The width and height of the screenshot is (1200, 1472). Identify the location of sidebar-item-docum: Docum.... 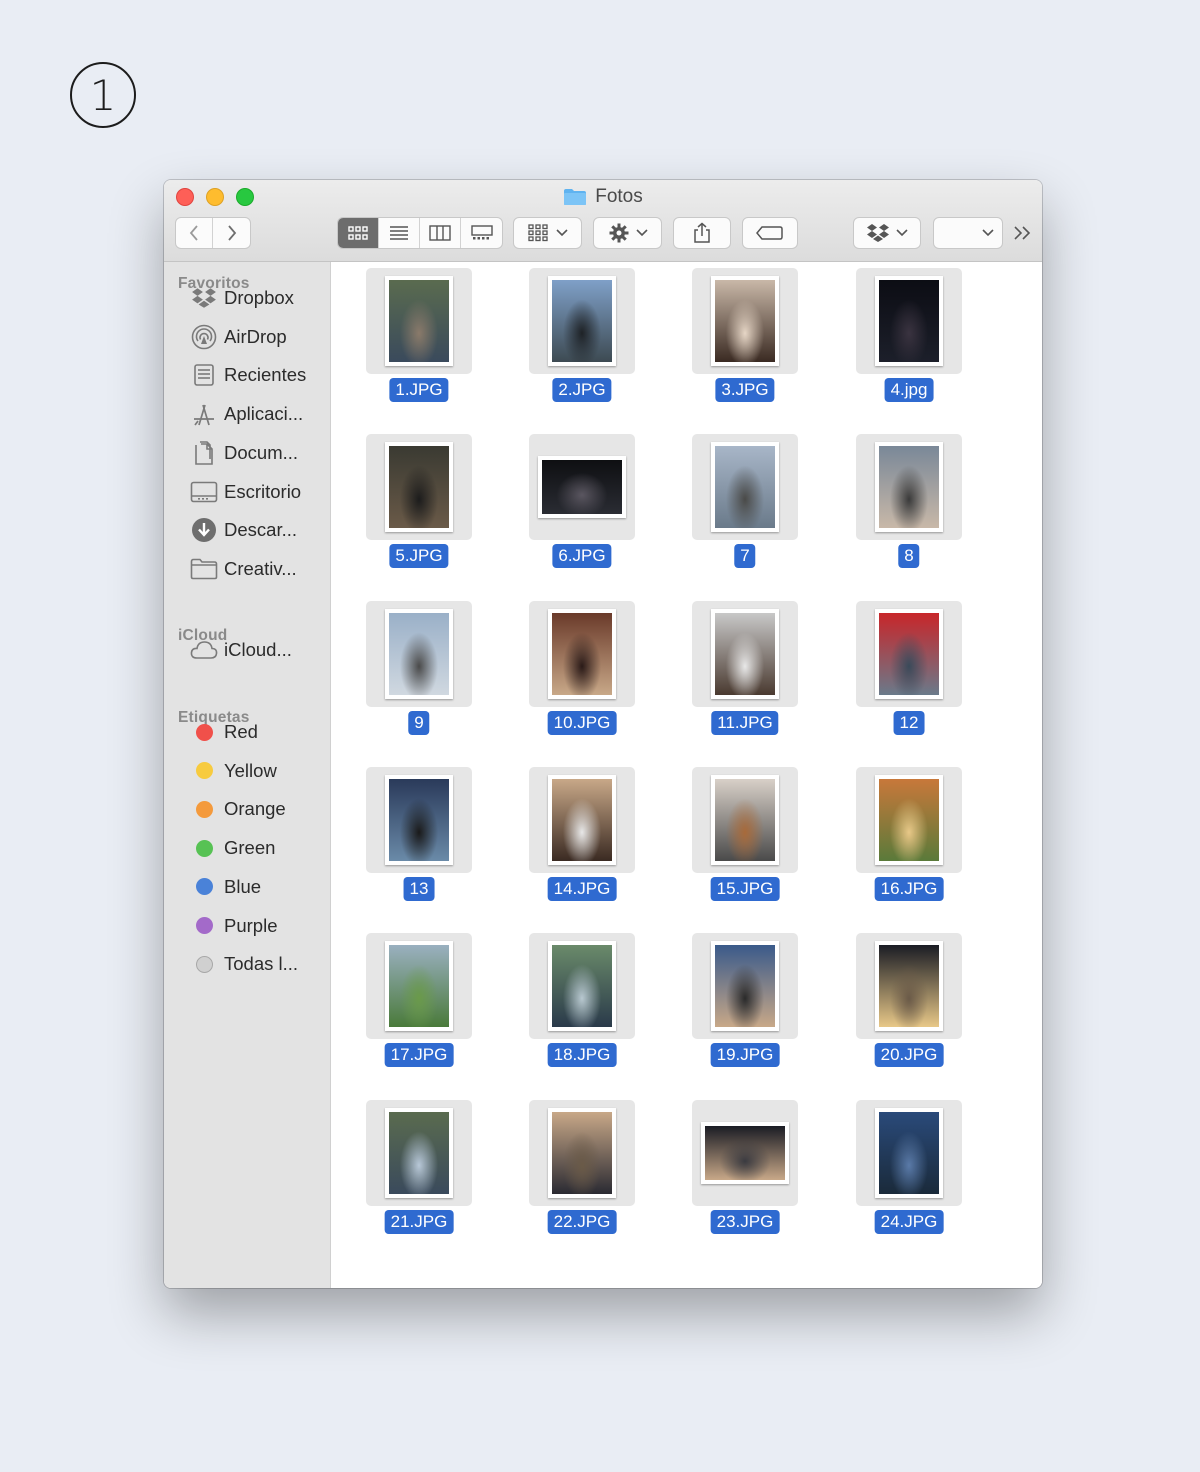
(244, 453).